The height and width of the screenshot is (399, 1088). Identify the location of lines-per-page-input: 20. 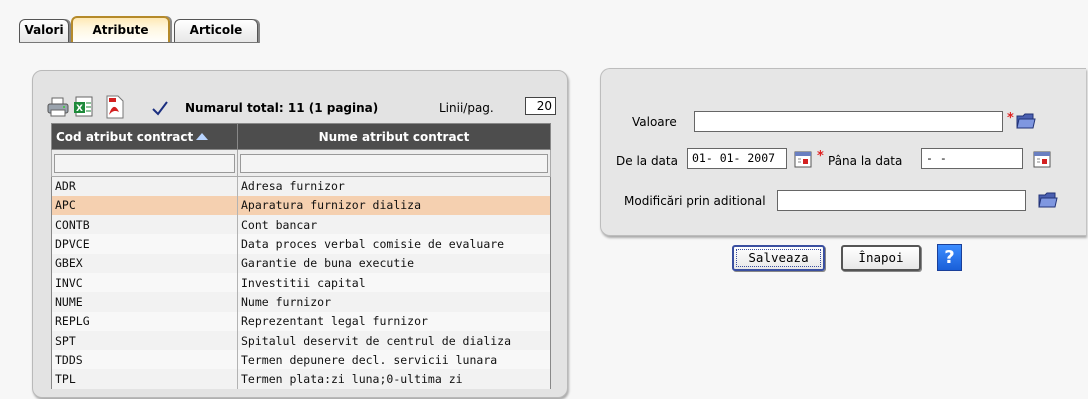
(540, 106).